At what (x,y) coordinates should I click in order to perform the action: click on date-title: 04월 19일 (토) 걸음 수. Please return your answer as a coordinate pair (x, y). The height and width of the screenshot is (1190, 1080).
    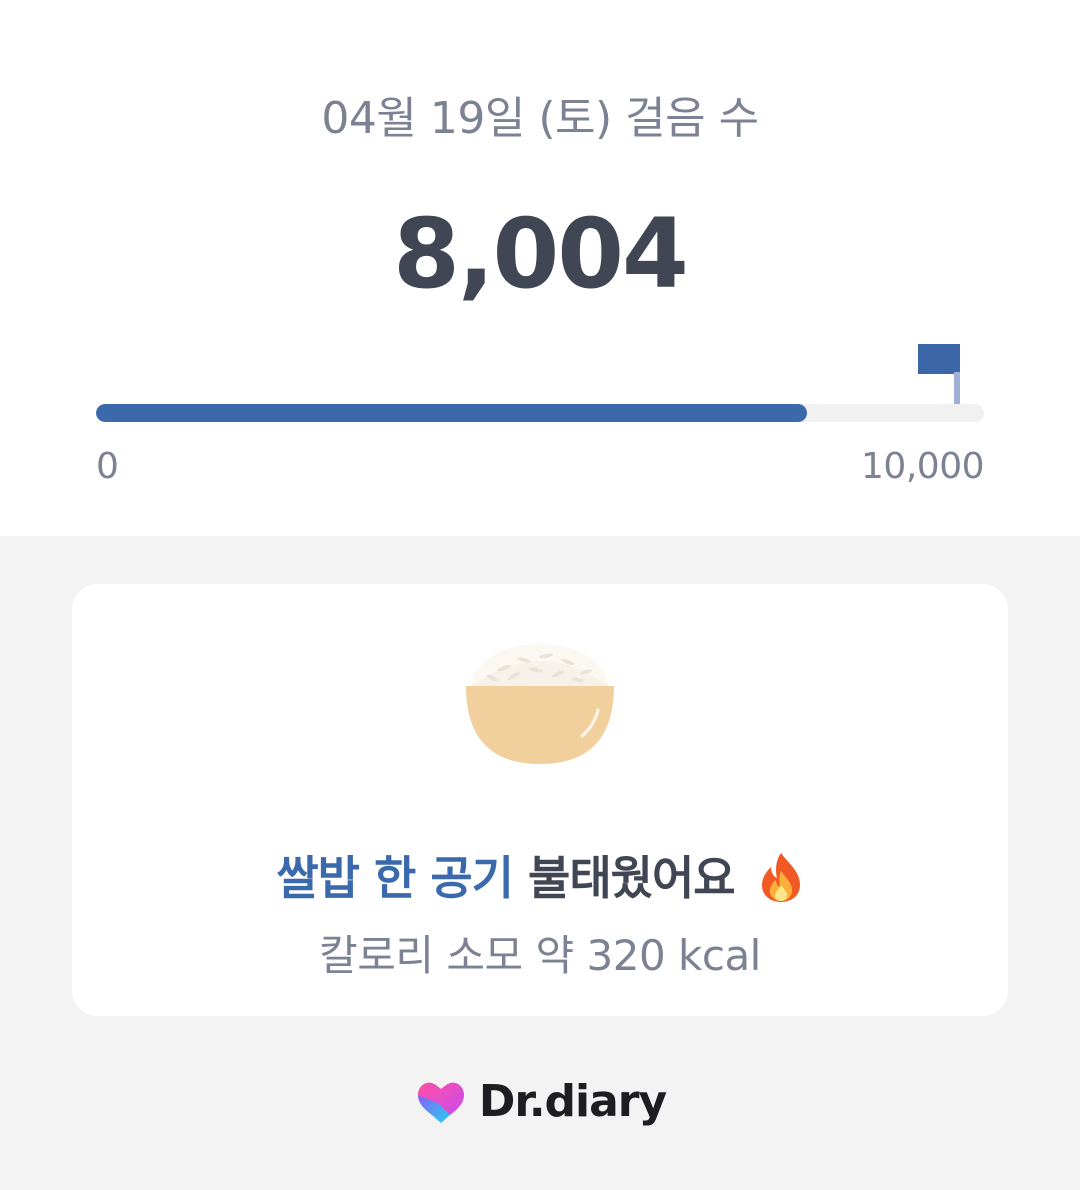
    Looking at the image, I should click on (540, 118).